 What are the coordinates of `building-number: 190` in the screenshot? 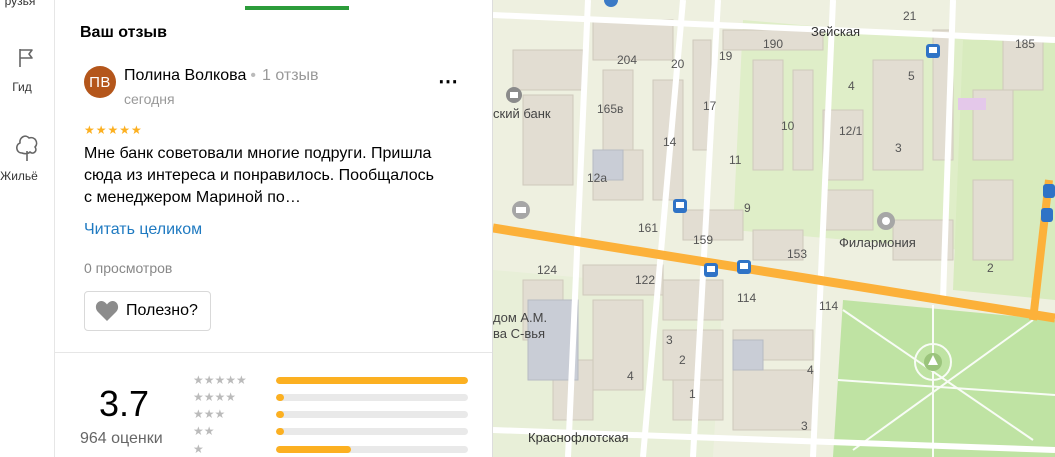 It's located at (773, 44).